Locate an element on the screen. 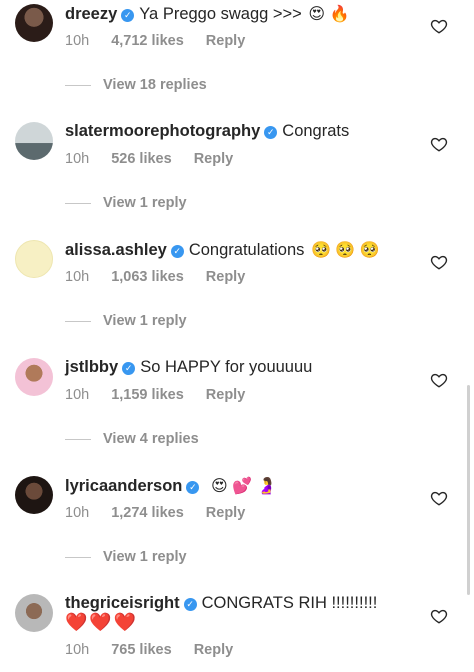  comment-line: lyricaanderson ✓ 😍 💕 🤰 is located at coordinates (170, 486).